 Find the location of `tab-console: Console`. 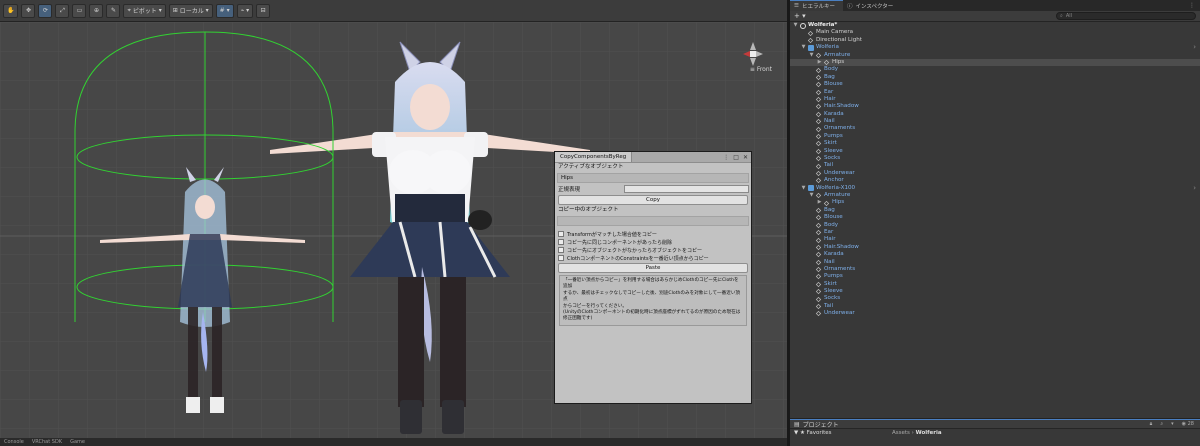

tab-console: Console is located at coordinates (14, 442).